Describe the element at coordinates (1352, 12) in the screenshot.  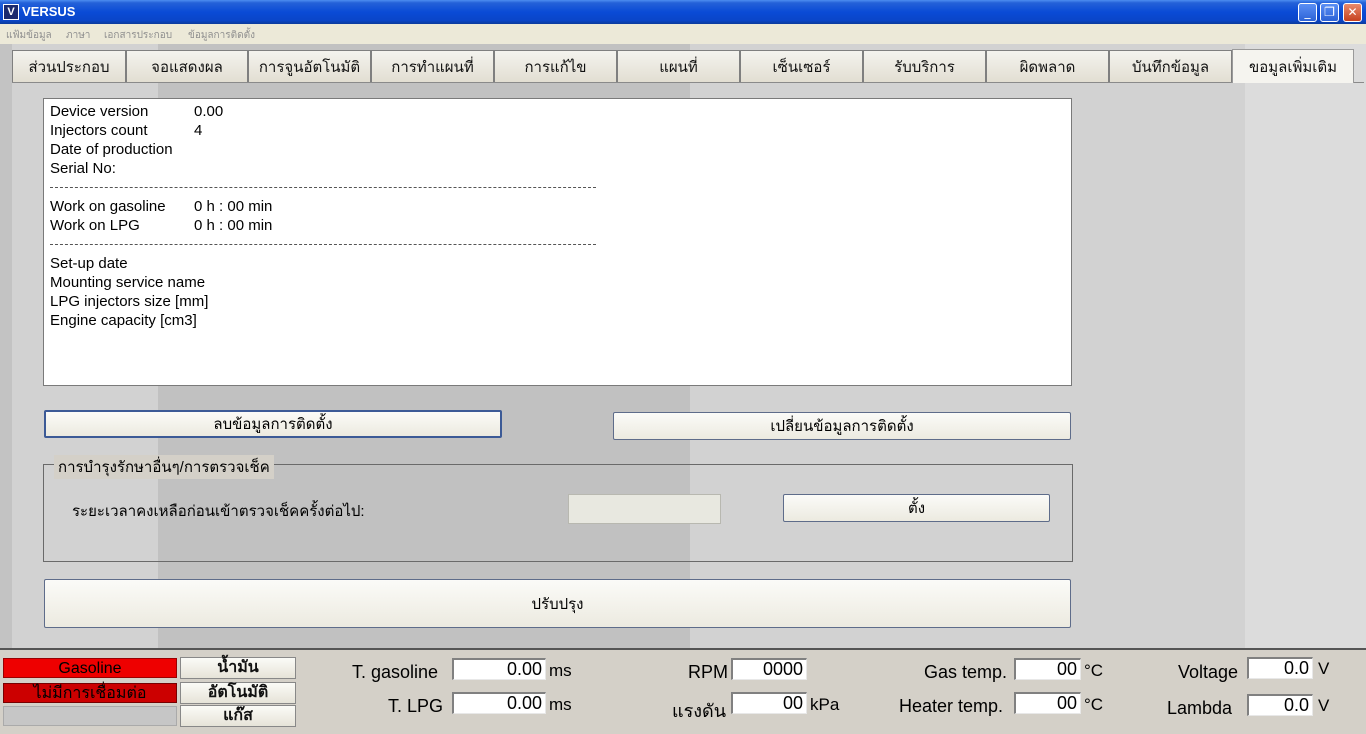
I see `close-button: ✕` at that location.